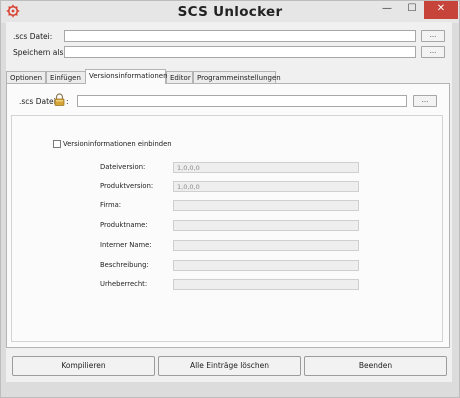 This screenshot has height=398, width=460. Describe the element at coordinates (111, 205) in the screenshot. I see `company-label: Firma:` at that location.